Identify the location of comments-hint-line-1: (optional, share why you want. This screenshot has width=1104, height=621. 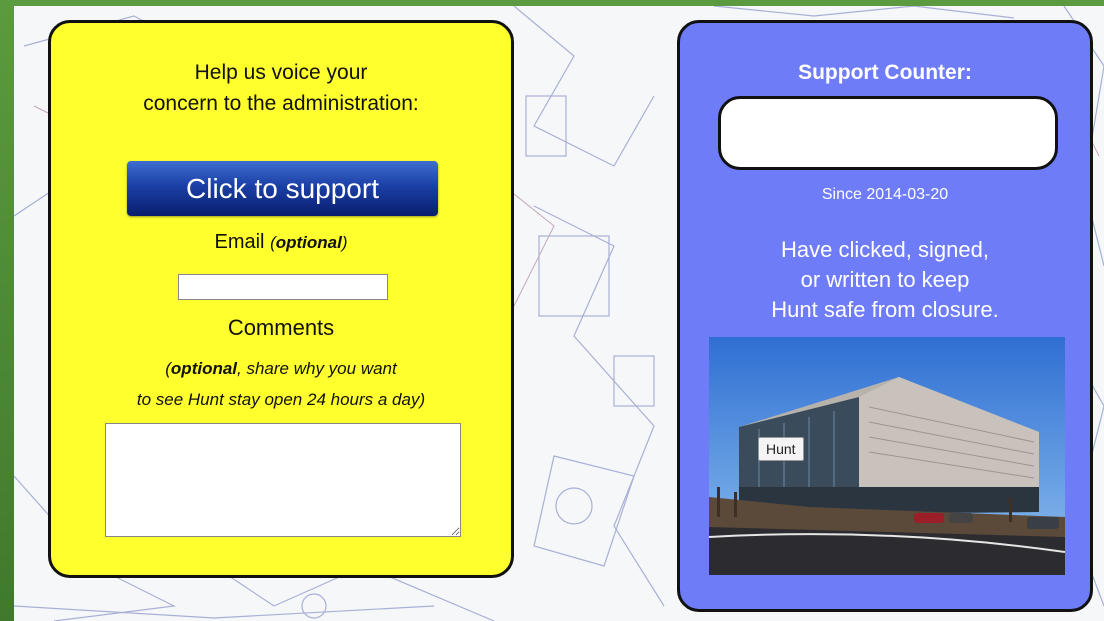
(281, 368).